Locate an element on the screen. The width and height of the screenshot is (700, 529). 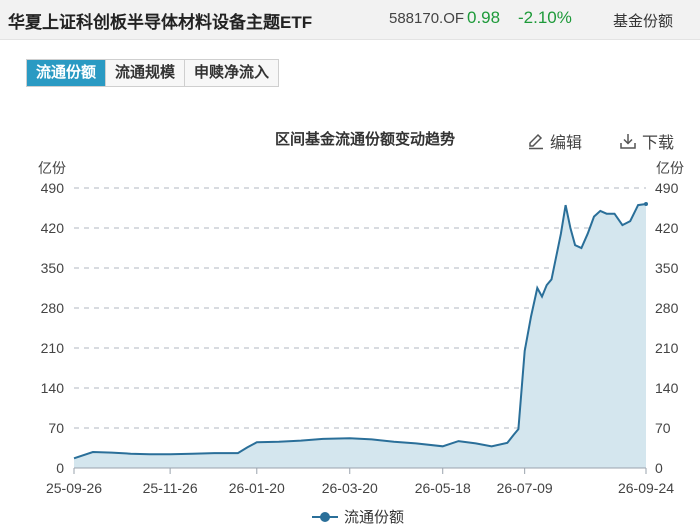
tab-circulating-shares: 流通份额 is located at coordinates (67, 73).